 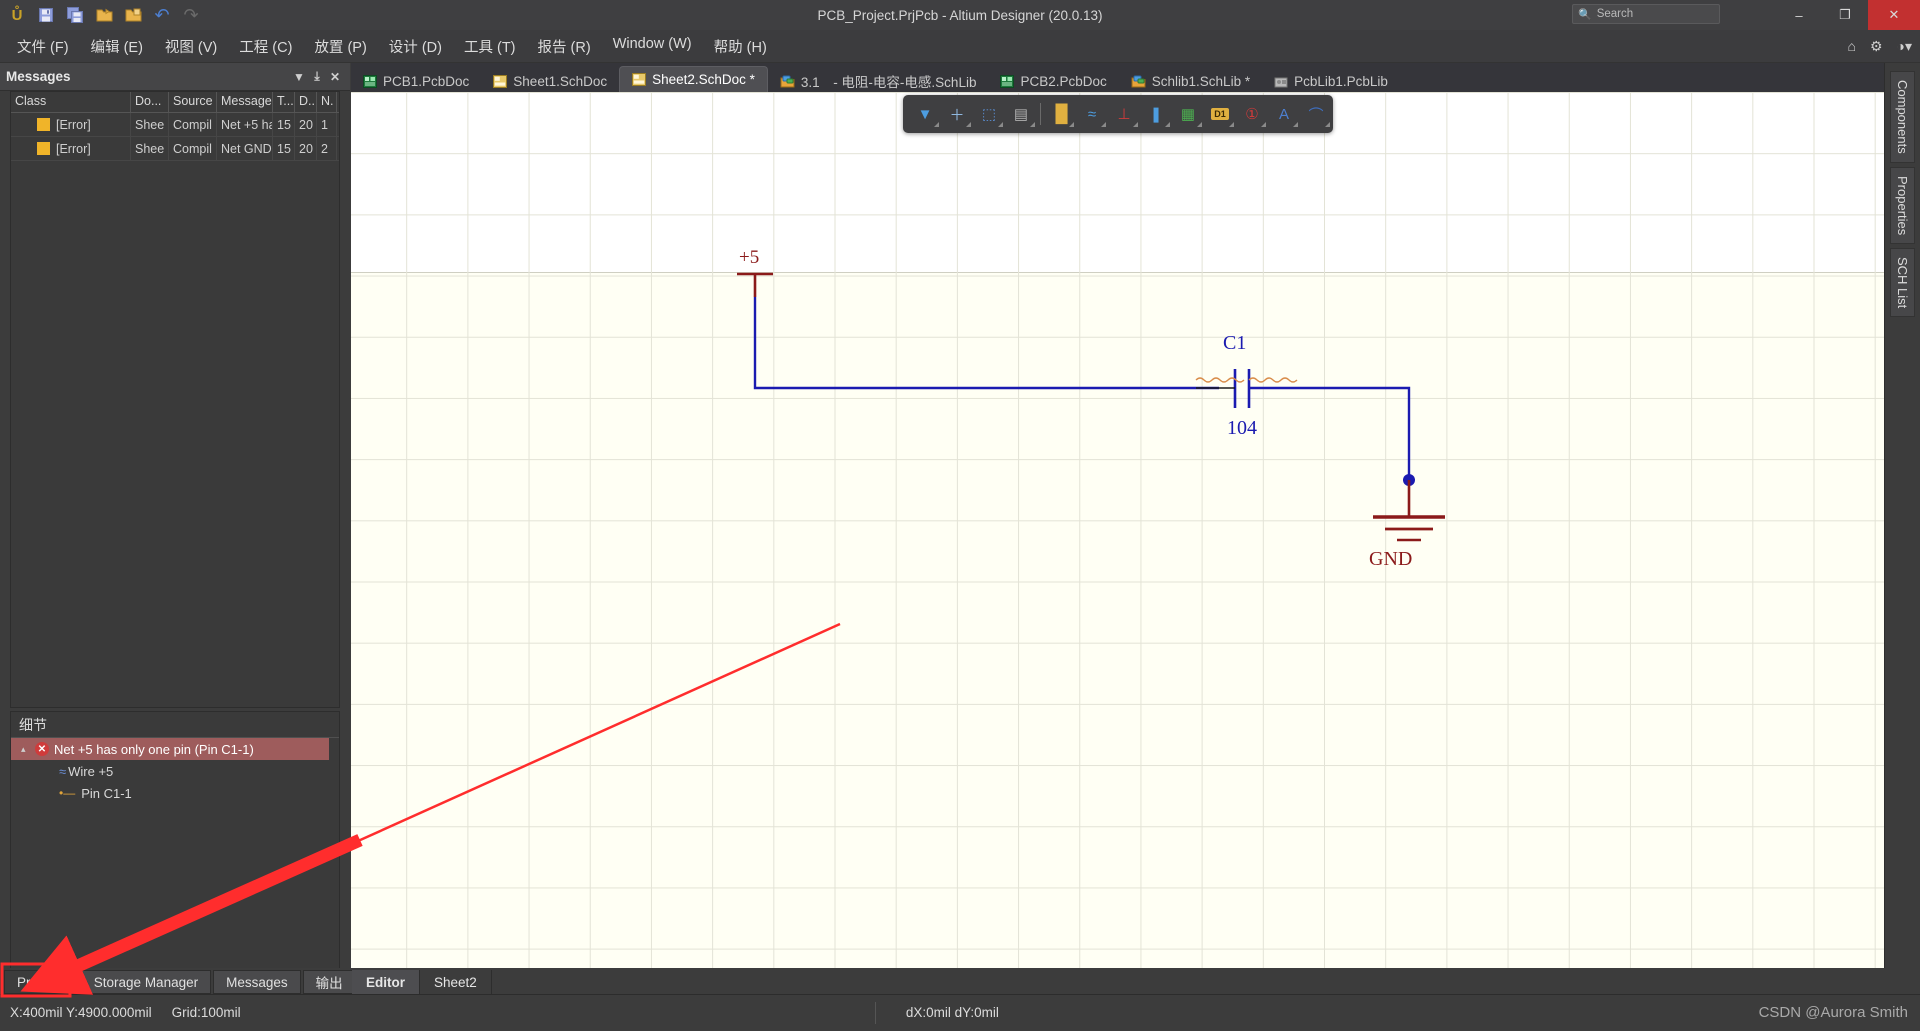 What do you see at coordinates (693, 79) in the screenshot?
I see `tab-sheet2-schdoc: Sheet2.SchDoc *` at bounding box center [693, 79].